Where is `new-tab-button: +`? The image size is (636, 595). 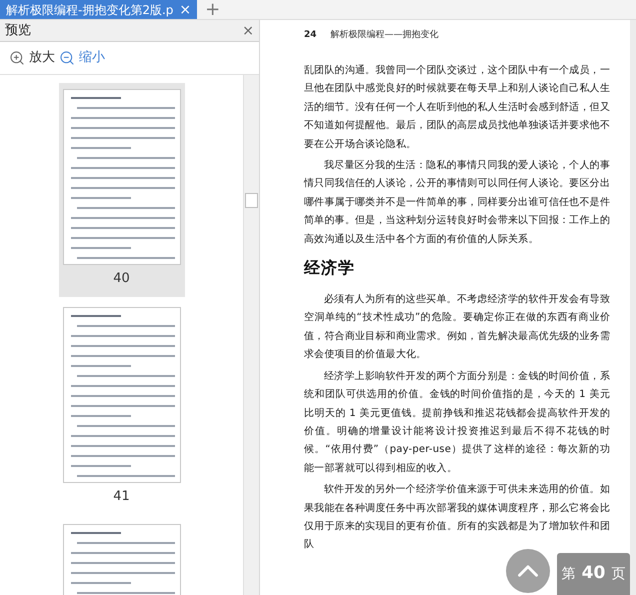
new-tab-button: + is located at coordinates (212, 9).